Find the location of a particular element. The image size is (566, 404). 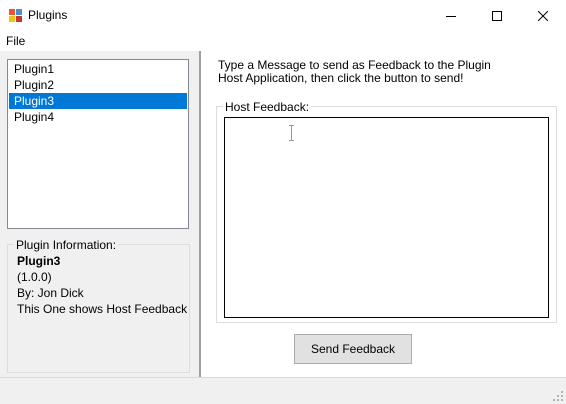

close-icon is located at coordinates (543, 15).